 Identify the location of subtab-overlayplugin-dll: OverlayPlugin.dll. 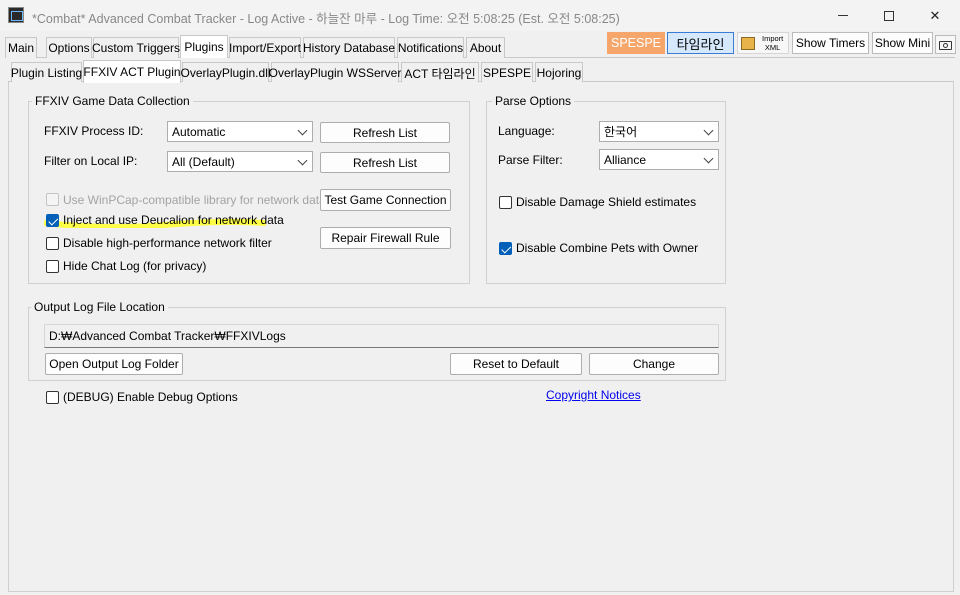
(225, 72).